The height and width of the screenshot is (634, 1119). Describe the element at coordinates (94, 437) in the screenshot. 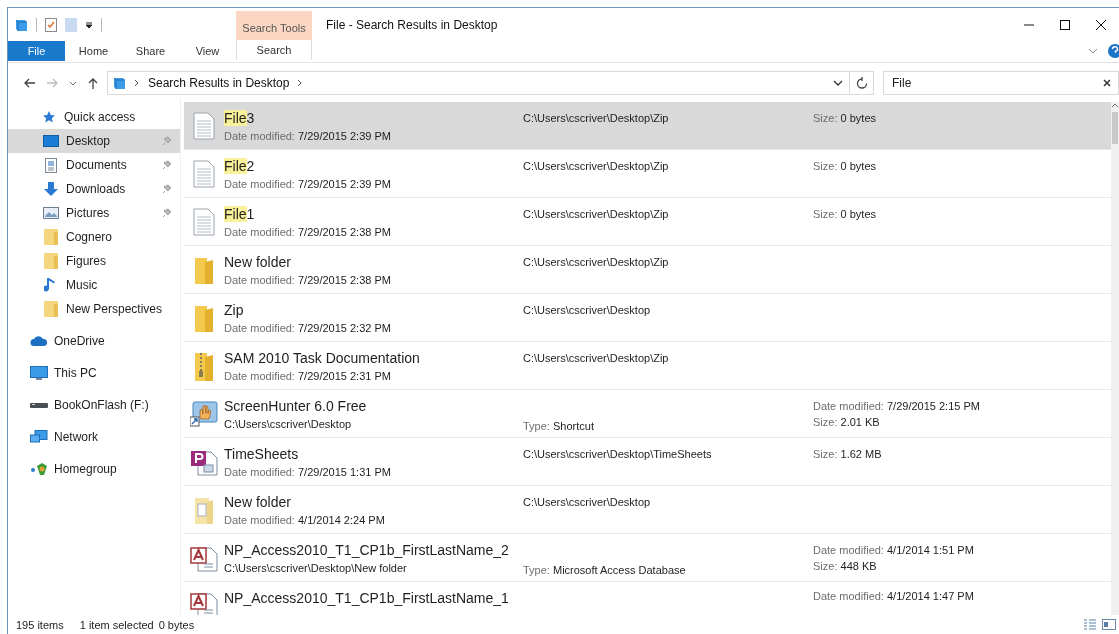

I see `sidebar-item: Network` at that location.